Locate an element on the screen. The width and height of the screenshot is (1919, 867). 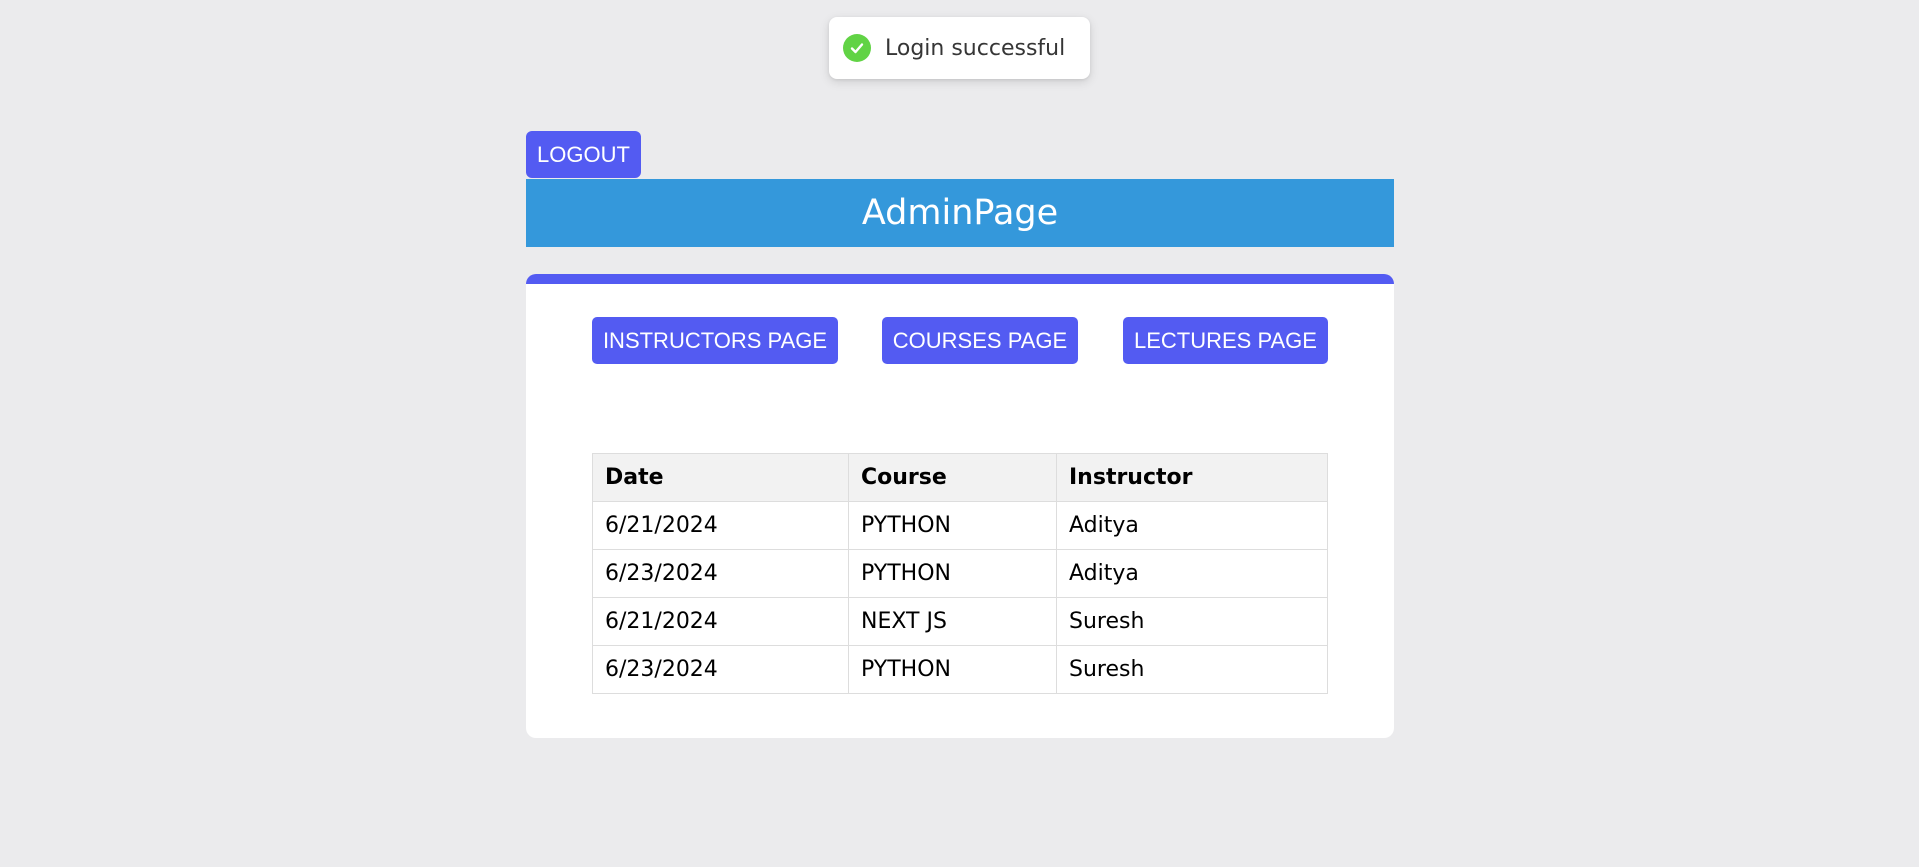
courses-page-button: COURSES PAGE is located at coordinates (980, 340).